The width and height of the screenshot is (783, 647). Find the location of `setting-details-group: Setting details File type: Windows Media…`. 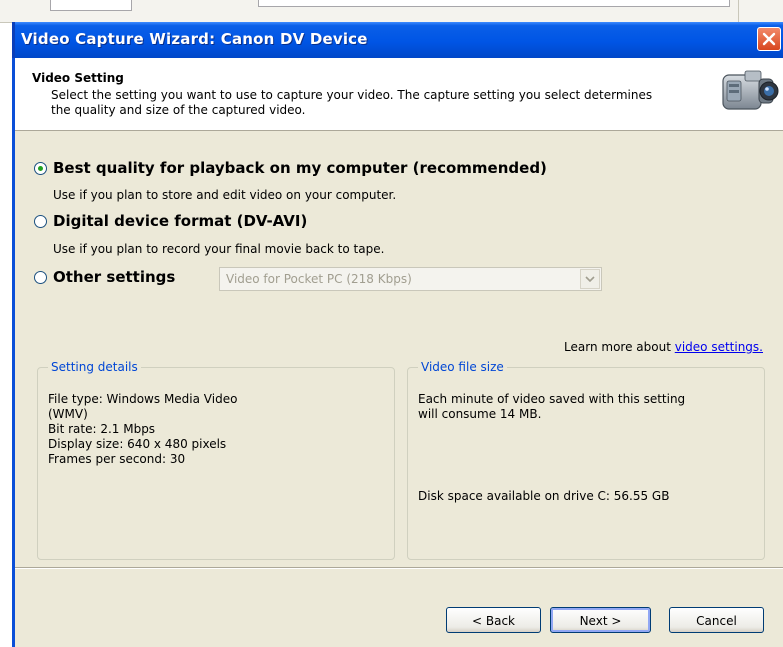

setting-details-group: Setting details File type: Windows Media… is located at coordinates (216, 460).